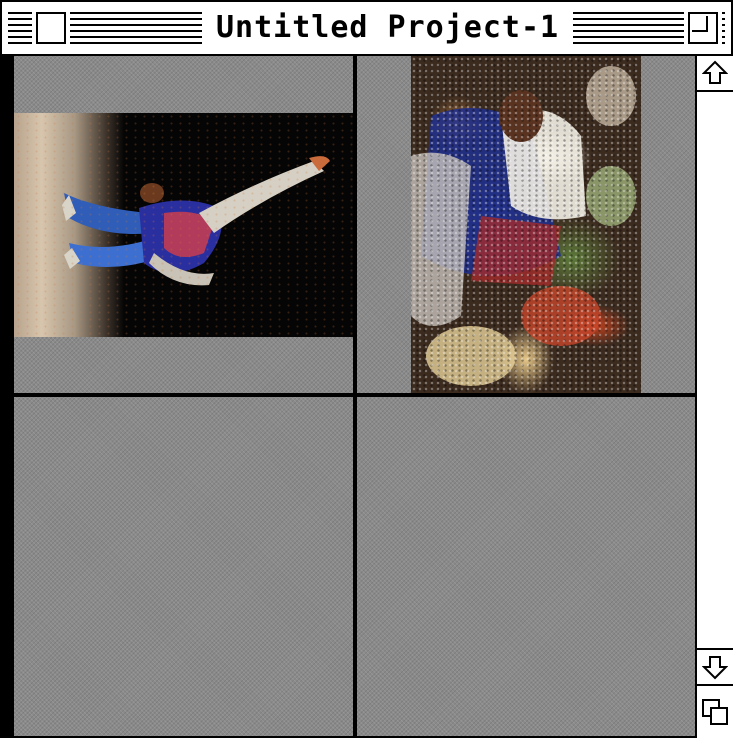  I want to click on scroll-track, so click(715, 370).